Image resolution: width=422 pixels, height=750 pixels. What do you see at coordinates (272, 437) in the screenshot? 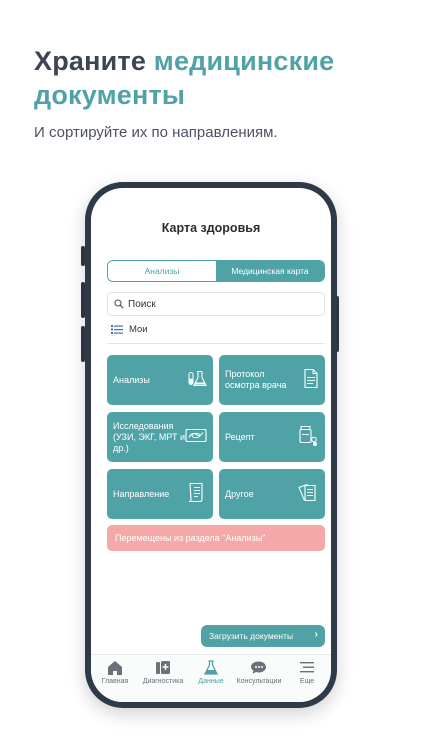
I see `tile-prescription: Рецепт` at bounding box center [272, 437].